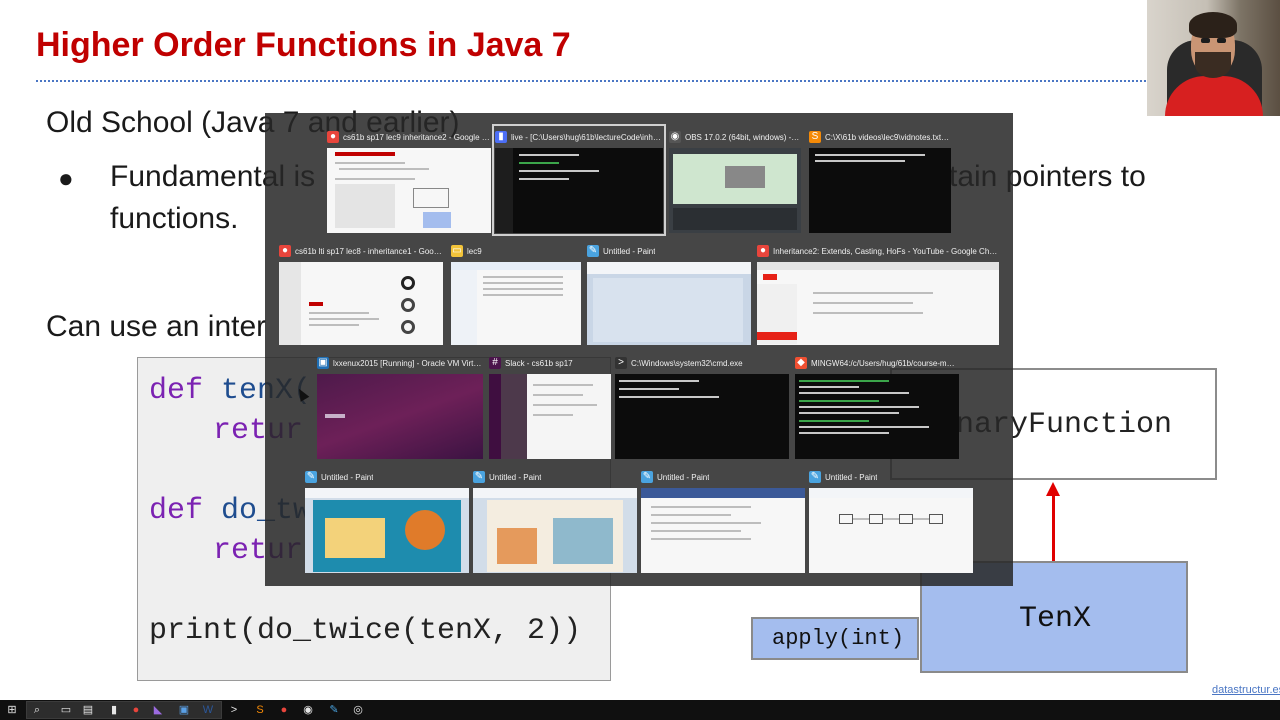  What do you see at coordinates (539, 363) in the screenshot?
I see `window-title: Slack - cs61b sp17` at bounding box center [539, 363].